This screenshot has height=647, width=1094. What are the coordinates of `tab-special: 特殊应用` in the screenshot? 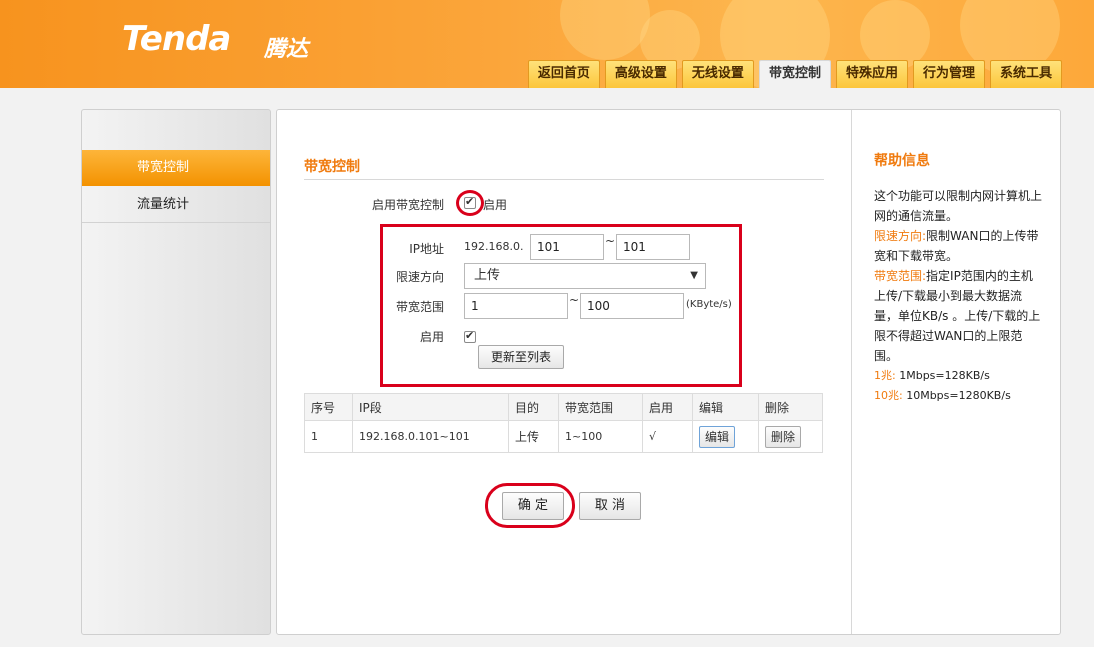 It's located at (871, 74).